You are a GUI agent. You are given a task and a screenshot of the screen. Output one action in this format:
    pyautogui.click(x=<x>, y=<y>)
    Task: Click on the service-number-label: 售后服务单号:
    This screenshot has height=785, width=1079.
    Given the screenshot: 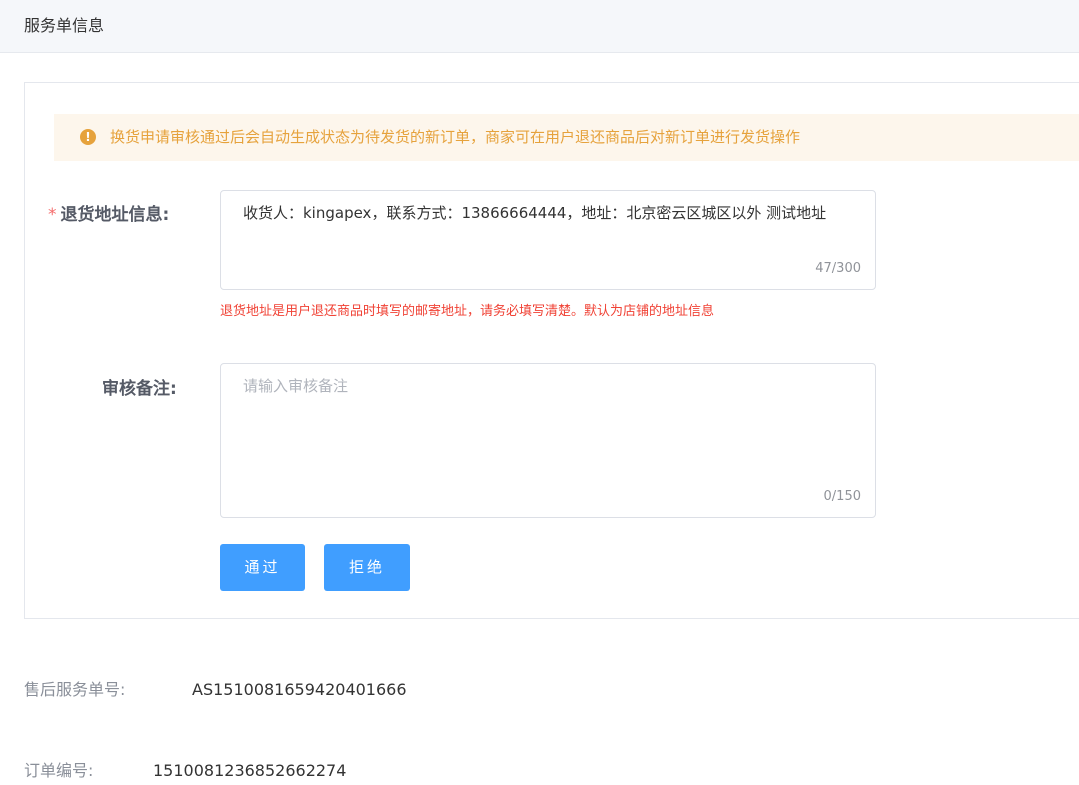 What is the action you would take?
    pyautogui.click(x=75, y=689)
    